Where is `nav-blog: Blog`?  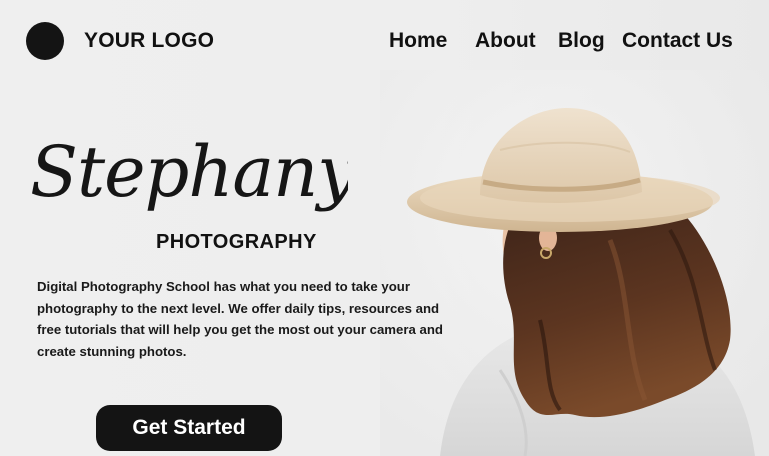
nav-blog: Blog is located at coordinates (581, 41).